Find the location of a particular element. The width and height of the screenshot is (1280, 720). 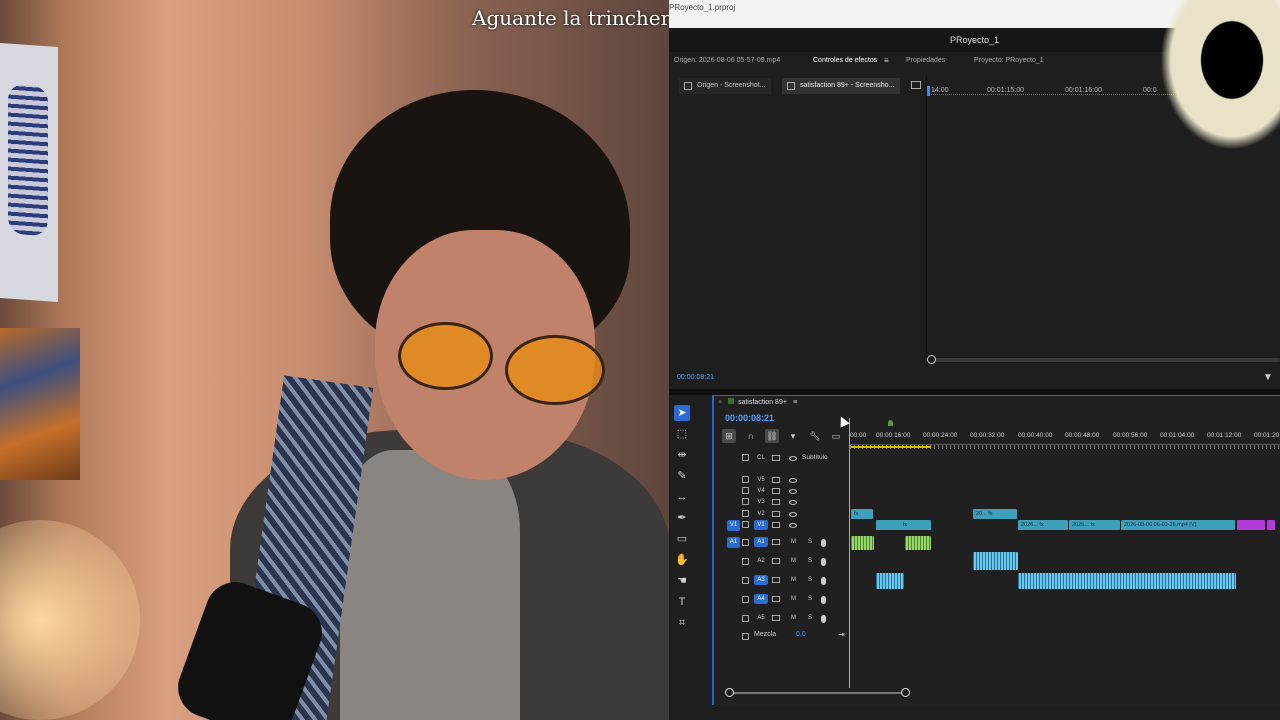

track-label: A5 is located at coordinates (761, 618).